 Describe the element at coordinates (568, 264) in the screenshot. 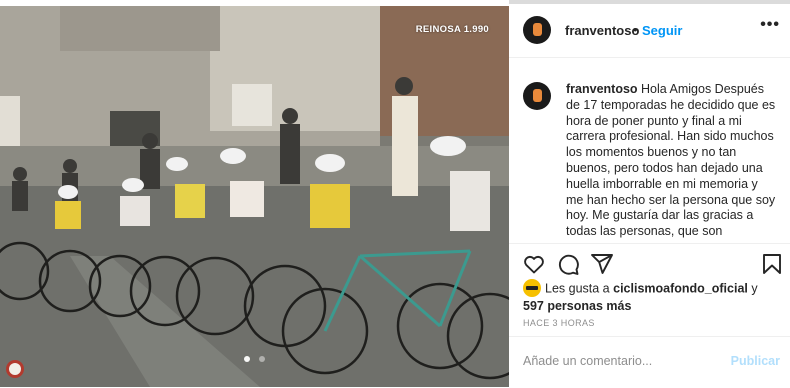

I see `comment-icon` at that location.